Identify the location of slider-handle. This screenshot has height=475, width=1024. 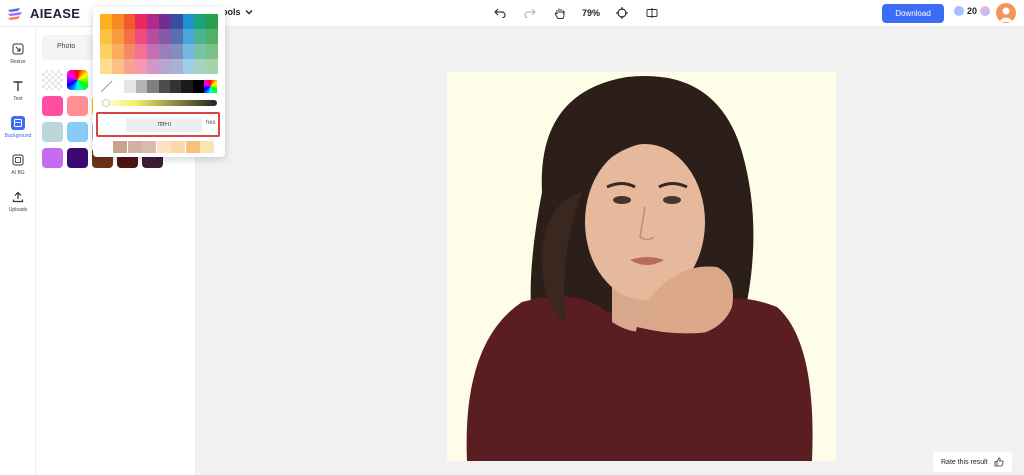
(106, 103).